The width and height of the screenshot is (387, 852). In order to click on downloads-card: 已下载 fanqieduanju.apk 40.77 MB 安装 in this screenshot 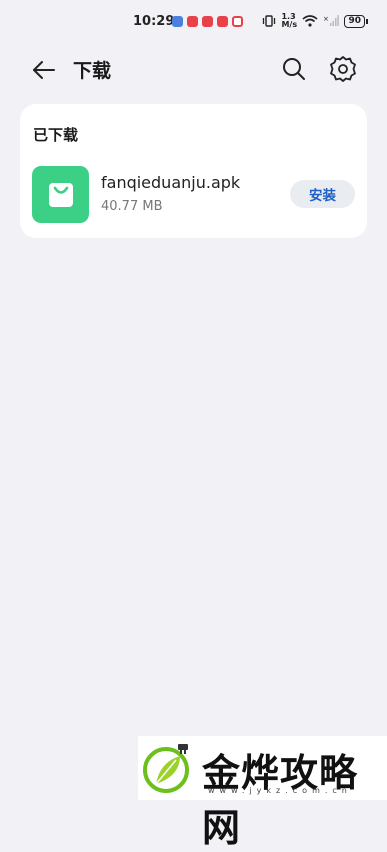, I will do `click(193, 171)`.